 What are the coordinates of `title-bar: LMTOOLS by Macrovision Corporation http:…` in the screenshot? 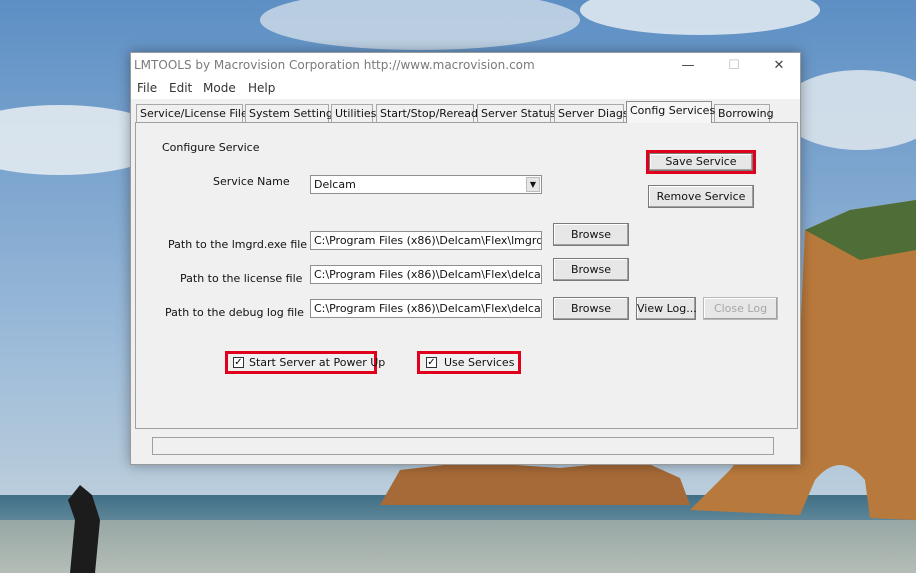 It's located at (465, 66).